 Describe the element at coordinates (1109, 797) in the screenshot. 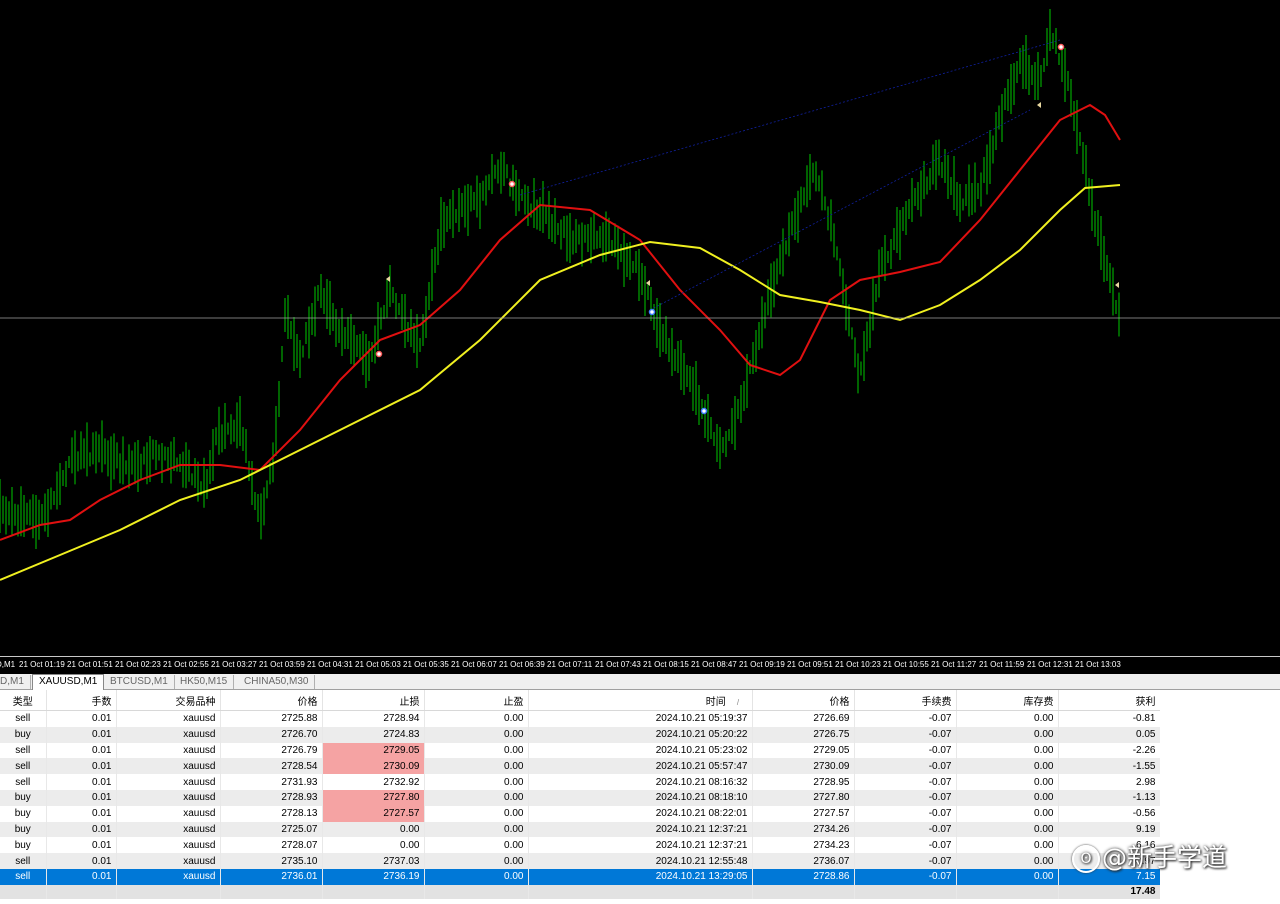

I see `cell-profit: -1.13` at that location.